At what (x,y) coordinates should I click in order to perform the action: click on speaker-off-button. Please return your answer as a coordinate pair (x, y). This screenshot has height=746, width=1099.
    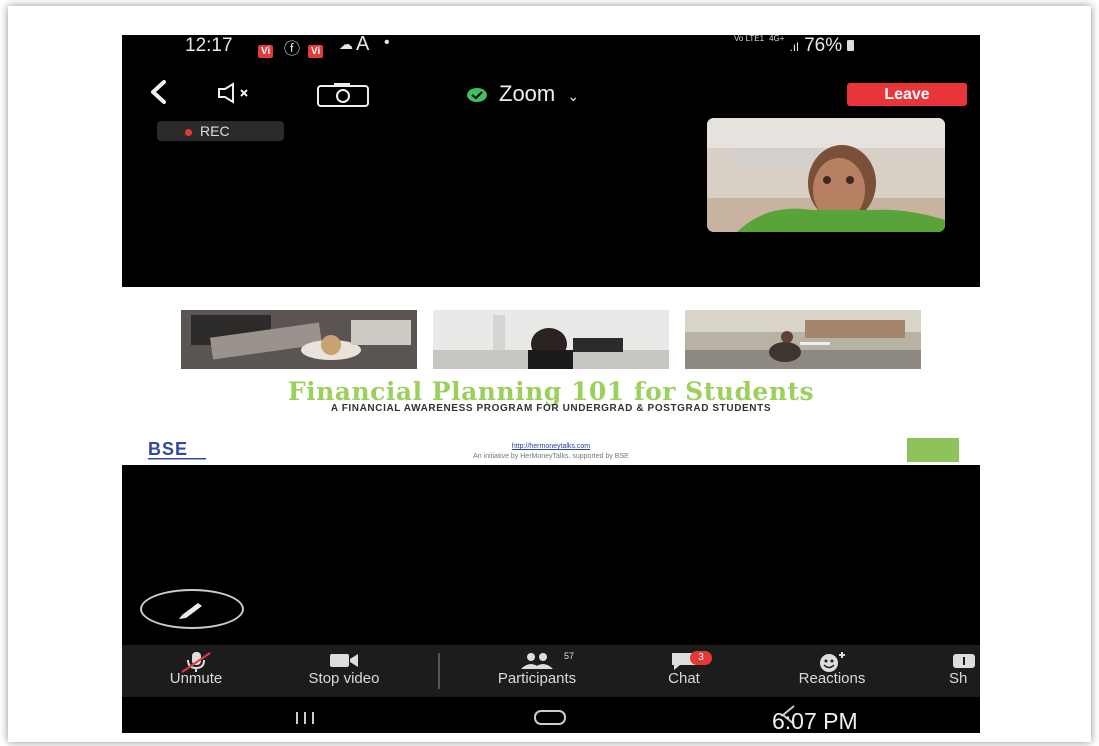
    Looking at the image, I should click on (242, 96).